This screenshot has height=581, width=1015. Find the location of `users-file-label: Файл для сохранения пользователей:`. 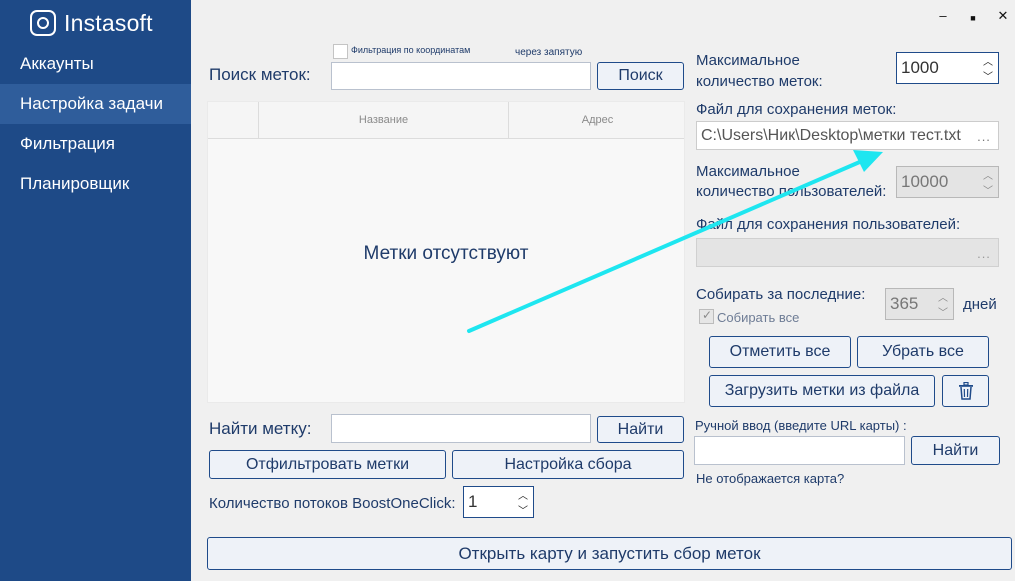

users-file-label: Файл для сохранения пользователей: is located at coordinates (828, 224).